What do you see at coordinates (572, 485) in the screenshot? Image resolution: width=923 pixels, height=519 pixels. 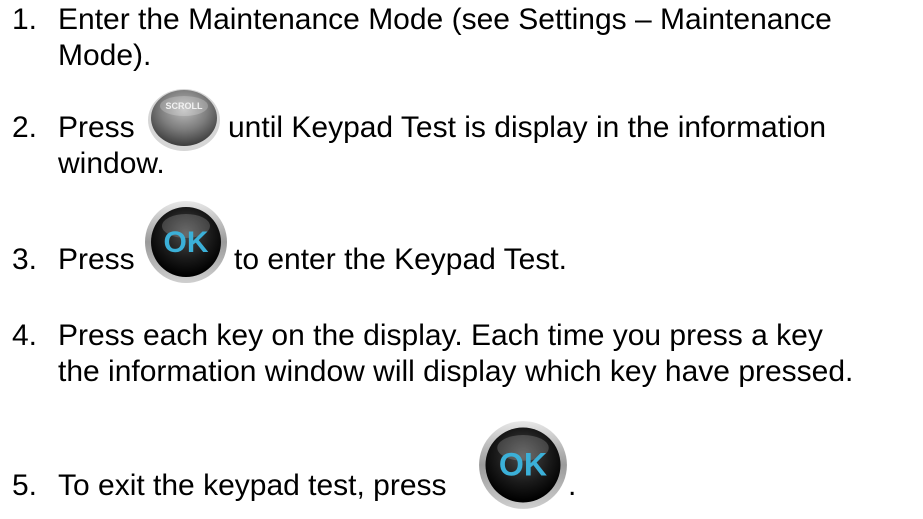 I see `step-text: .` at bounding box center [572, 485].